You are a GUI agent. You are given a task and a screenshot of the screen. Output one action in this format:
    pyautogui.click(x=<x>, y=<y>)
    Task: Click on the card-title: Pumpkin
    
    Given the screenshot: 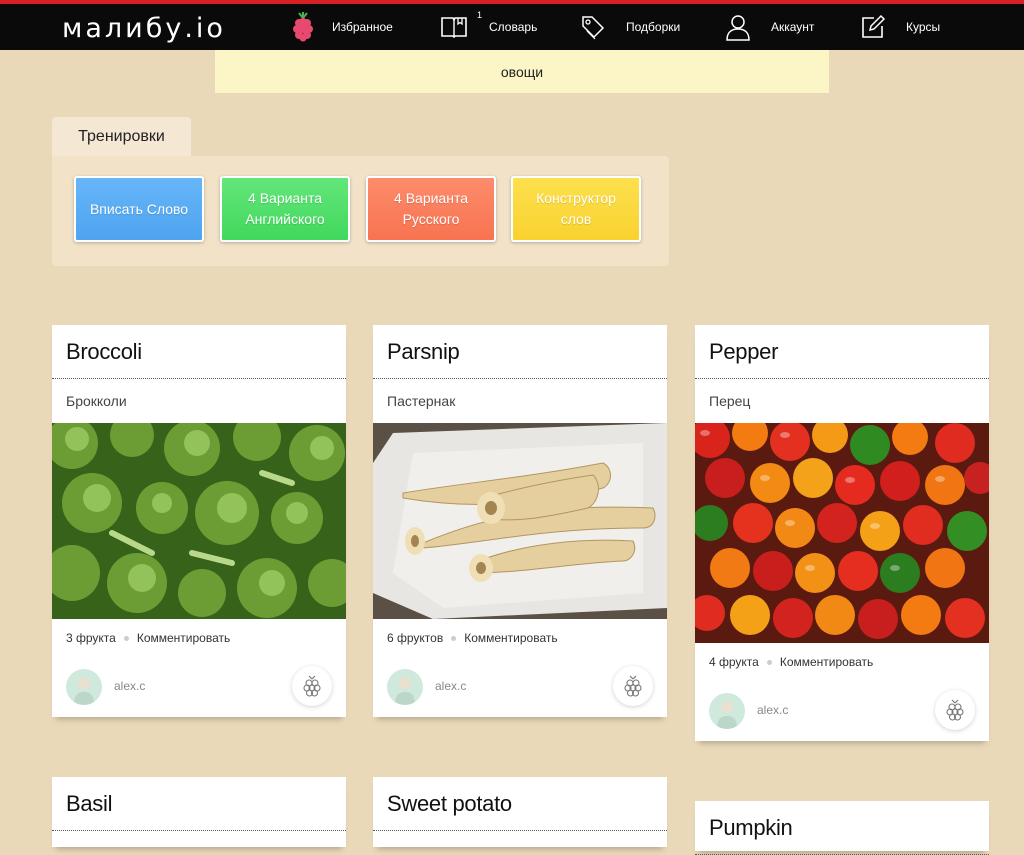 What is the action you would take?
    pyautogui.click(x=842, y=828)
    